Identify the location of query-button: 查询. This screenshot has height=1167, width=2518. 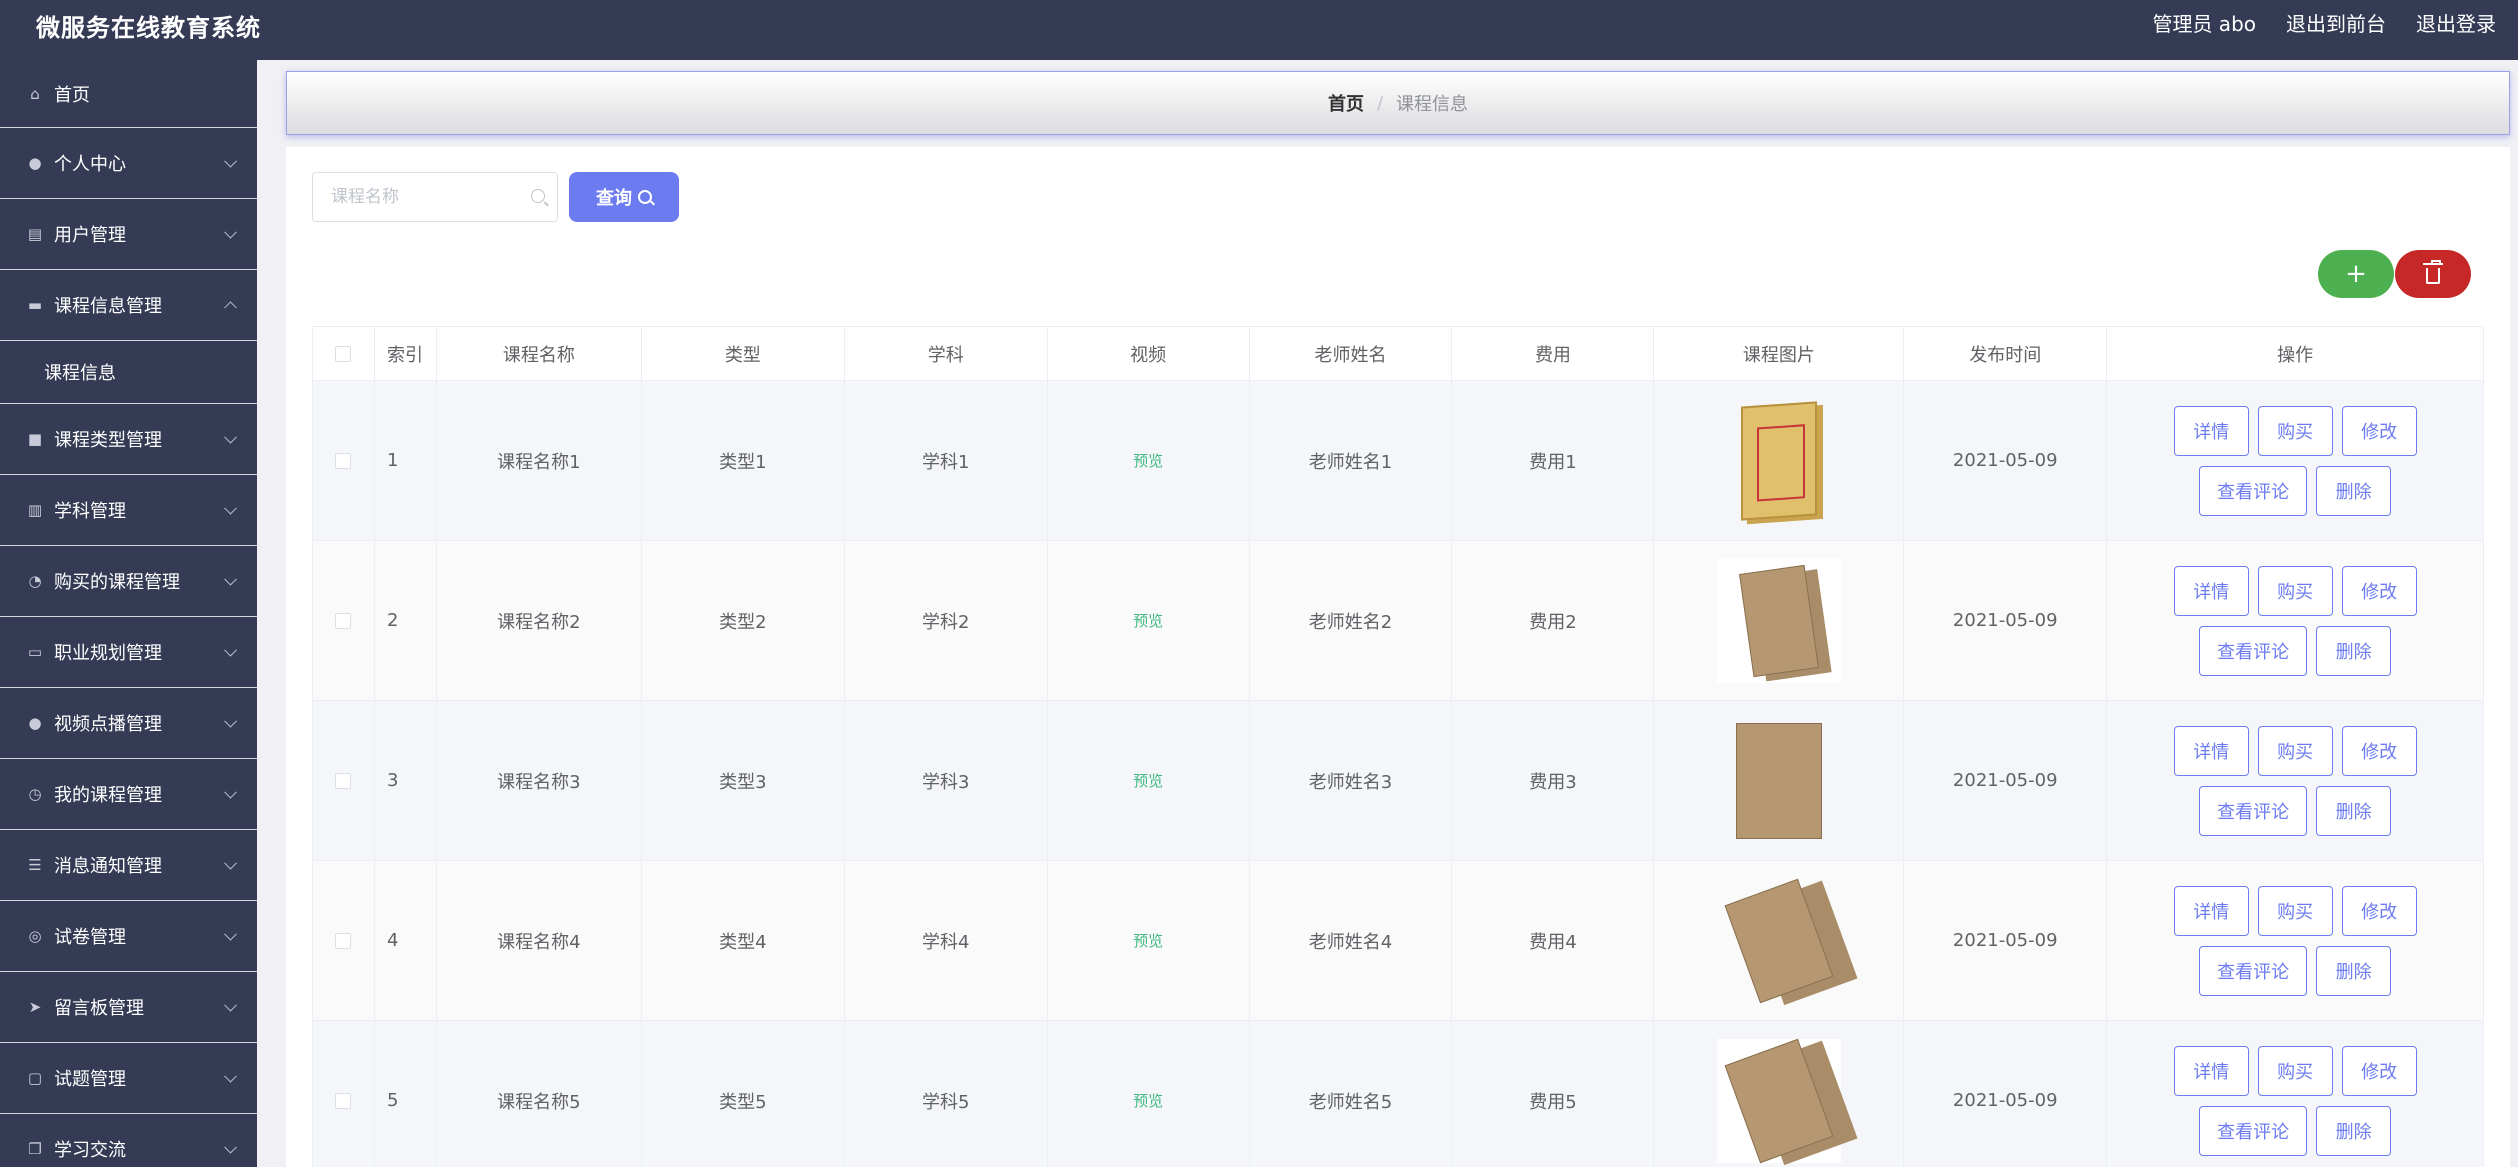
(624, 197).